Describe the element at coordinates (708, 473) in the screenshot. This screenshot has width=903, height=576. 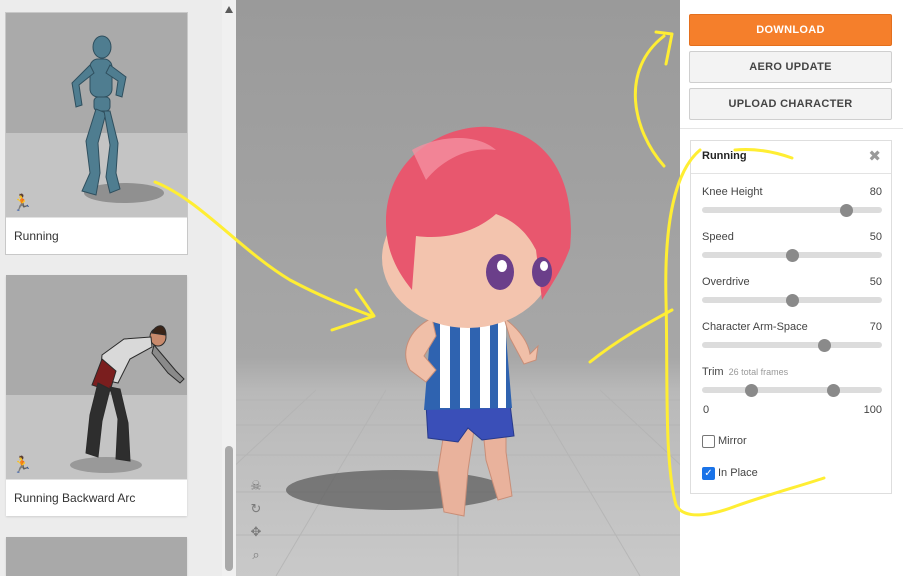
I see `in-place-checkbox: ✓` at that location.